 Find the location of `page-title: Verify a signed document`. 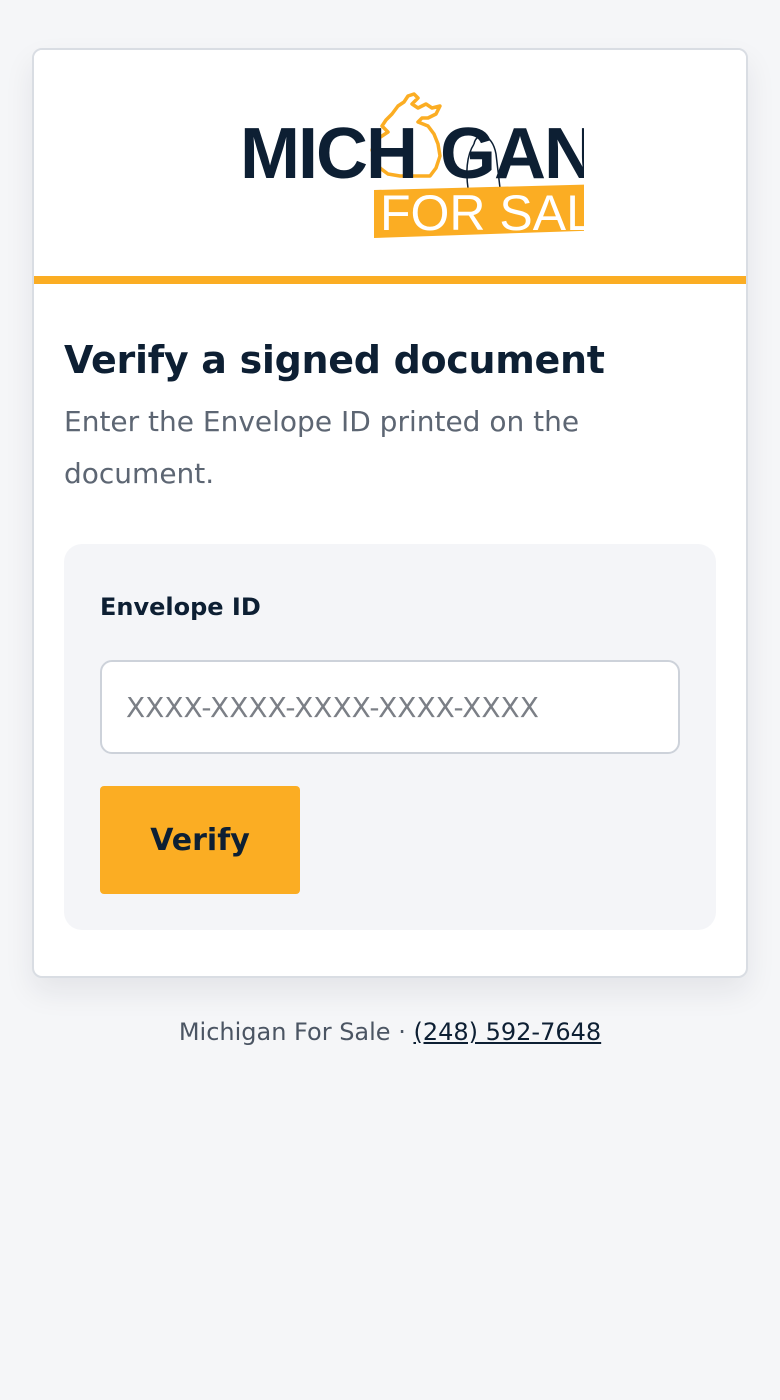

page-title: Verify a signed document is located at coordinates (334, 360).